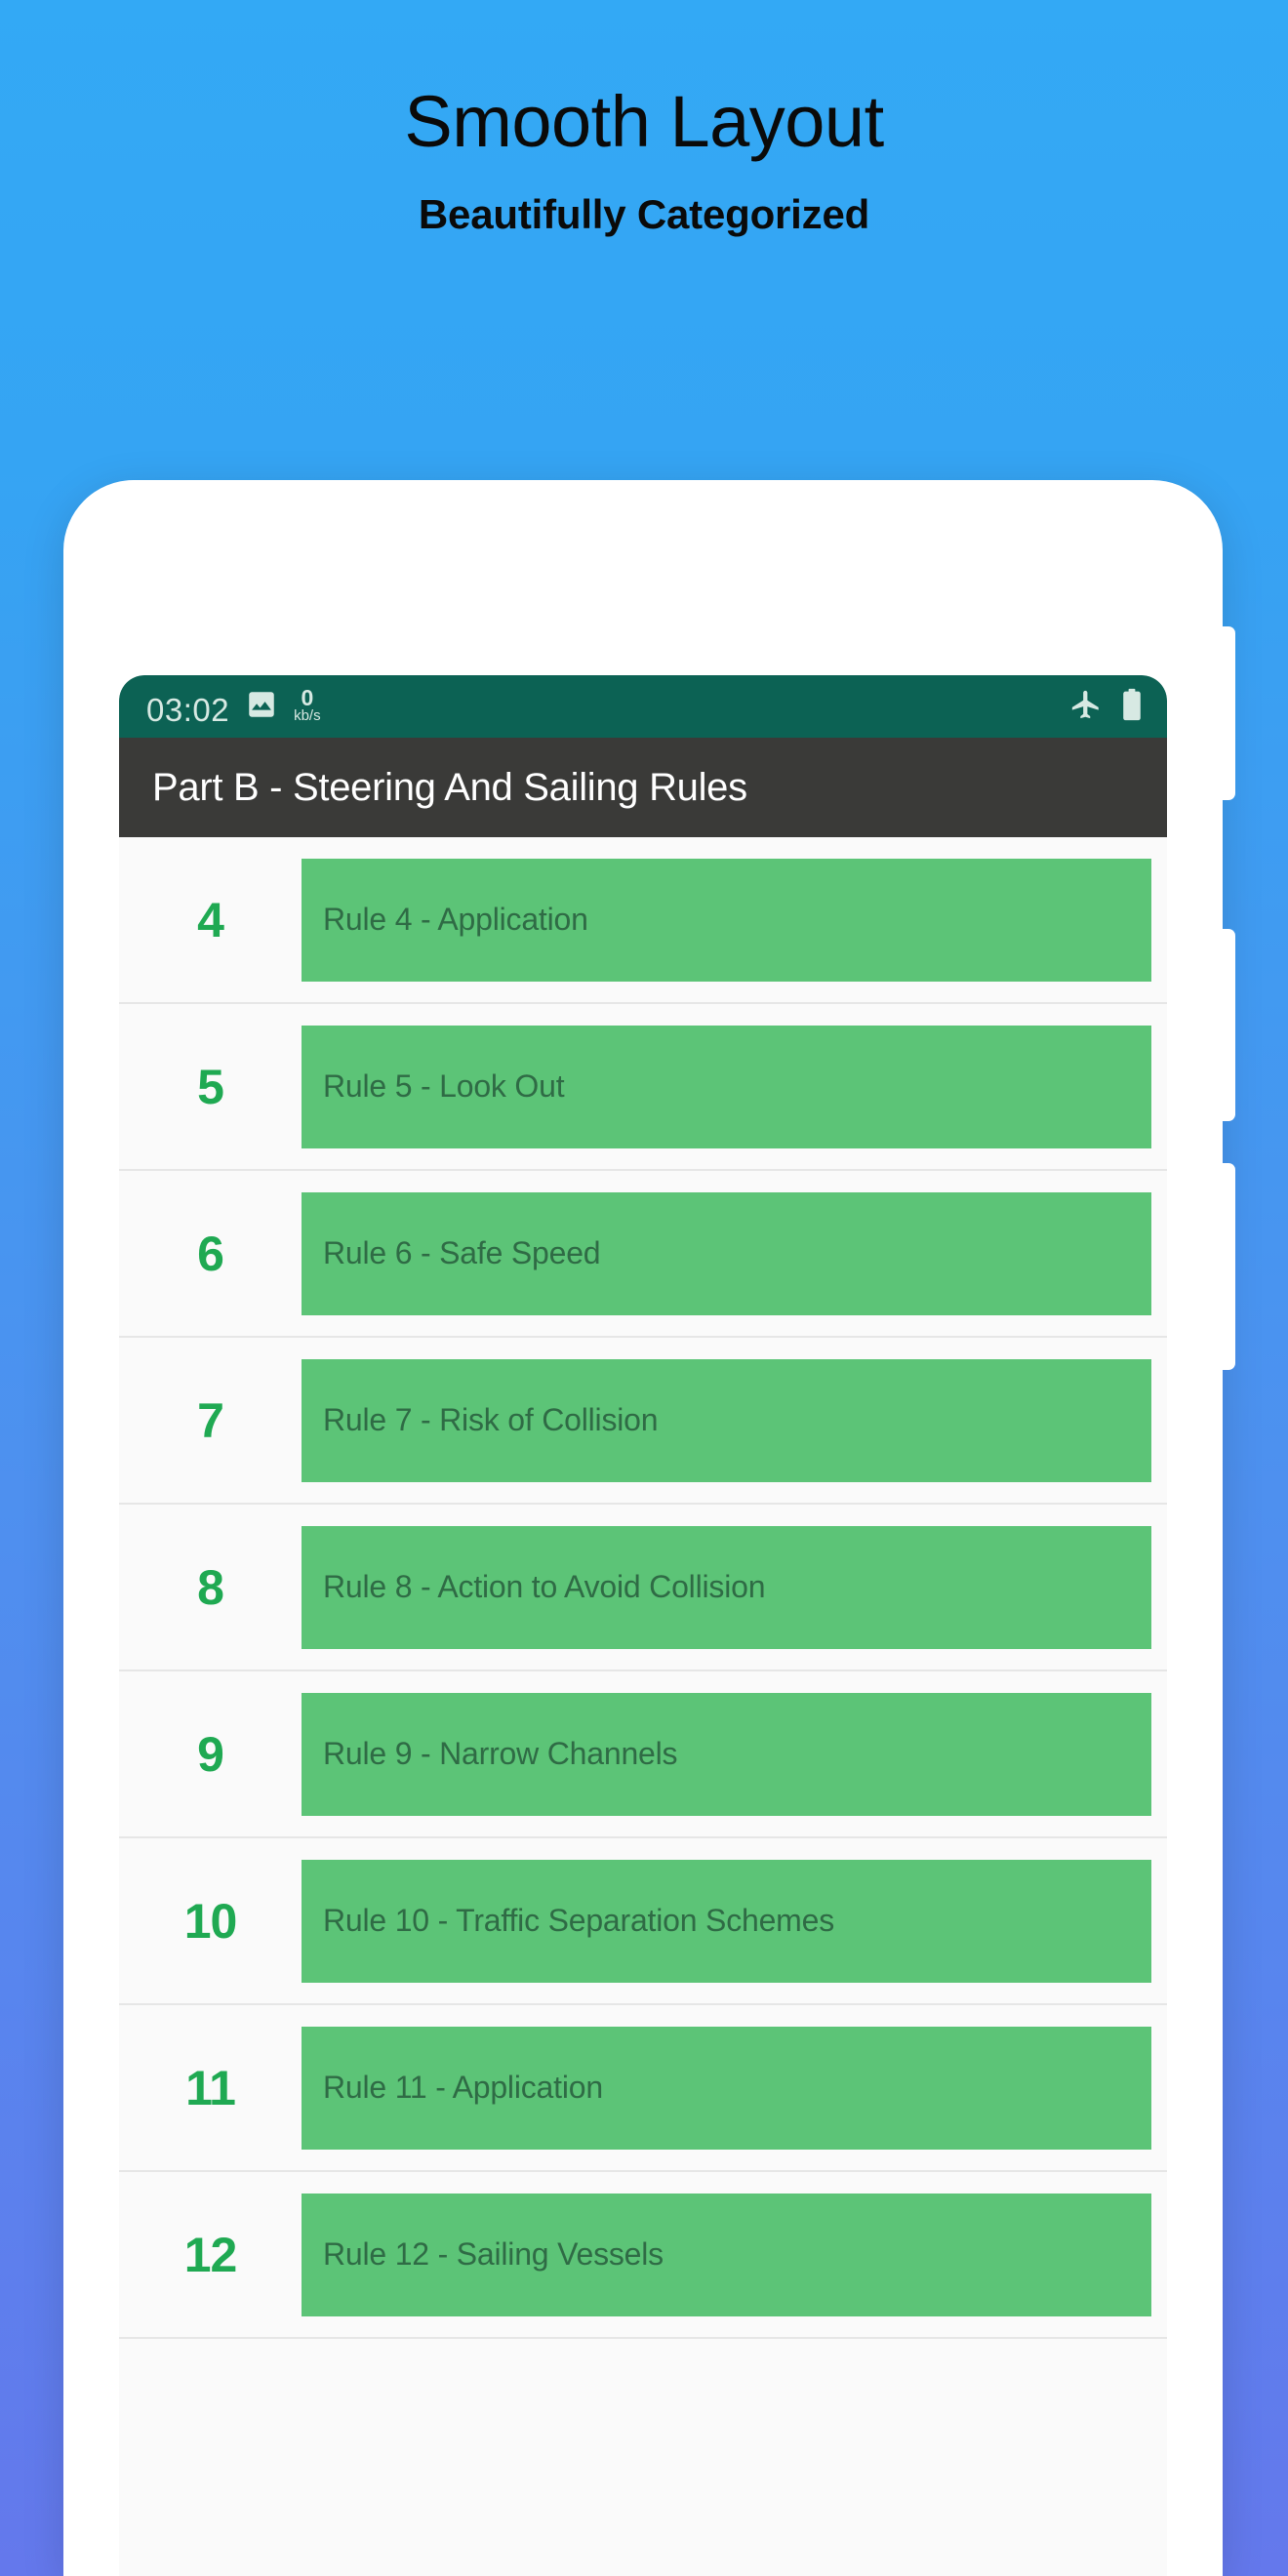 Image resolution: width=1288 pixels, height=2576 pixels. I want to click on list-item: 9 Rule 9 - Narrow Channels, so click(643, 1754).